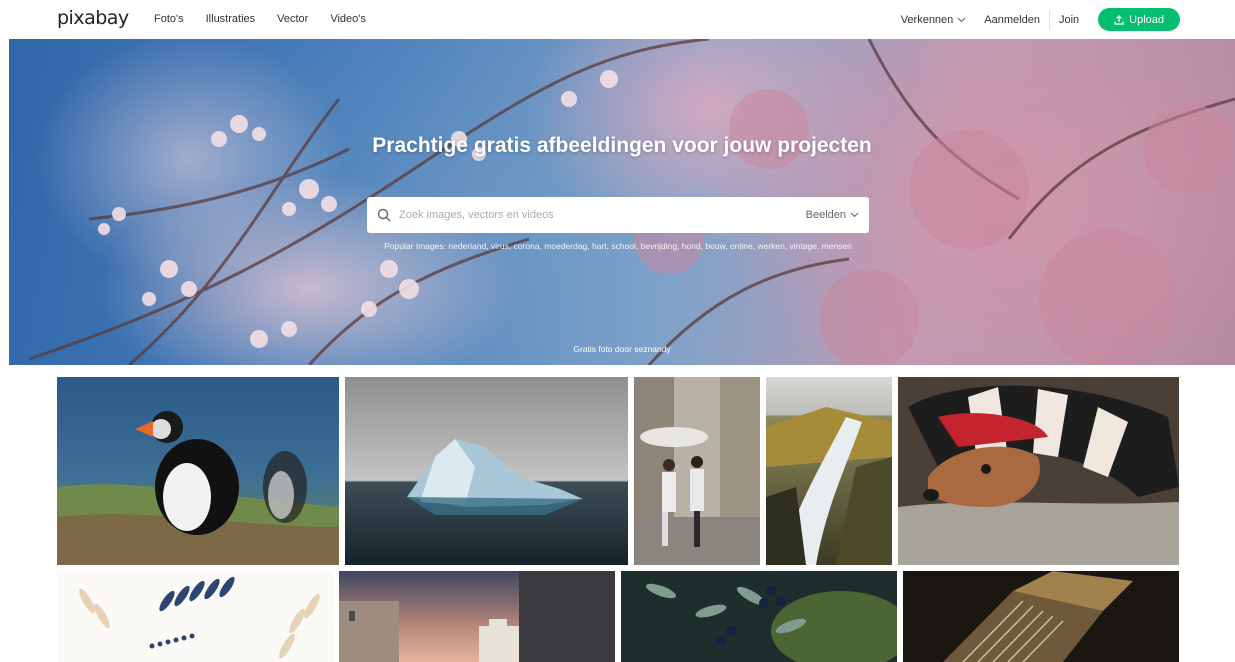 The height and width of the screenshot is (662, 1235). I want to click on puffins-image, so click(198, 471).